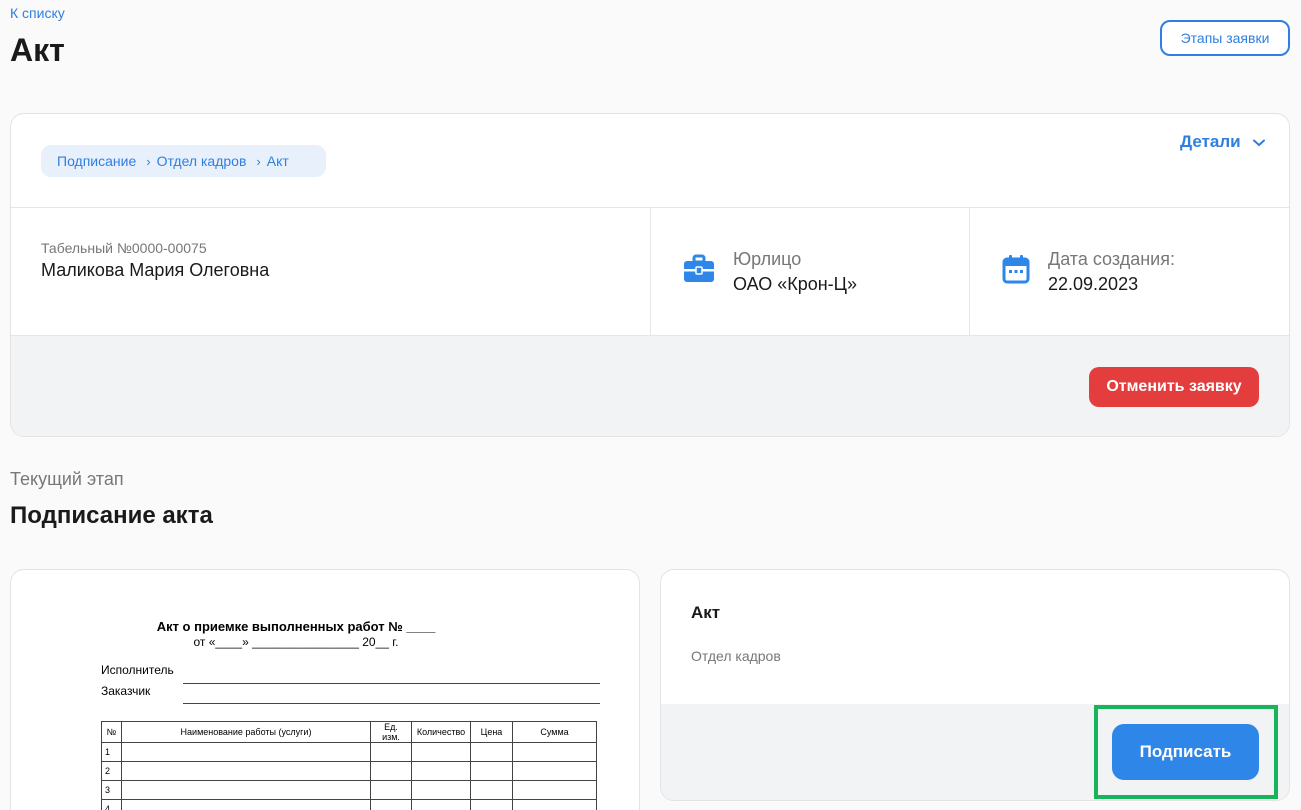 The height and width of the screenshot is (810, 1301). What do you see at coordinates (441, 732) in the screenshot?
I see `doc-col-quantity: Количество` at bounding box center [441, 732].